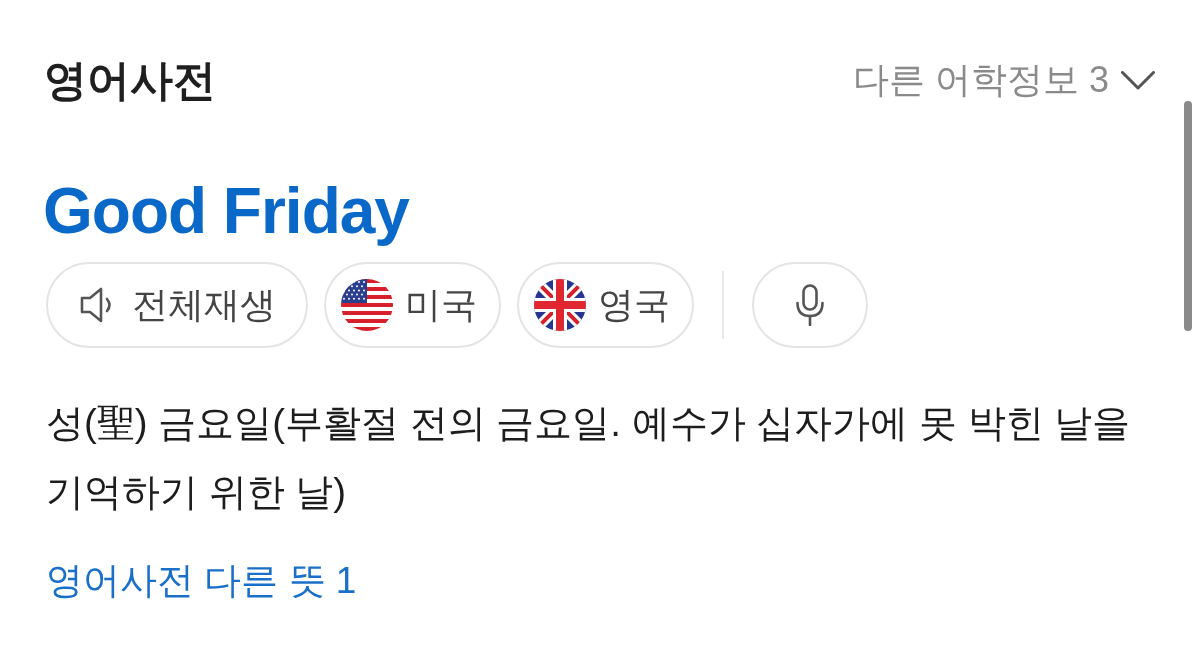 The image size is (1200, 650). Describe the element at coordinates (412, 305) in the screenshot. I see `us-pronunciation-button: 미국` at that location.